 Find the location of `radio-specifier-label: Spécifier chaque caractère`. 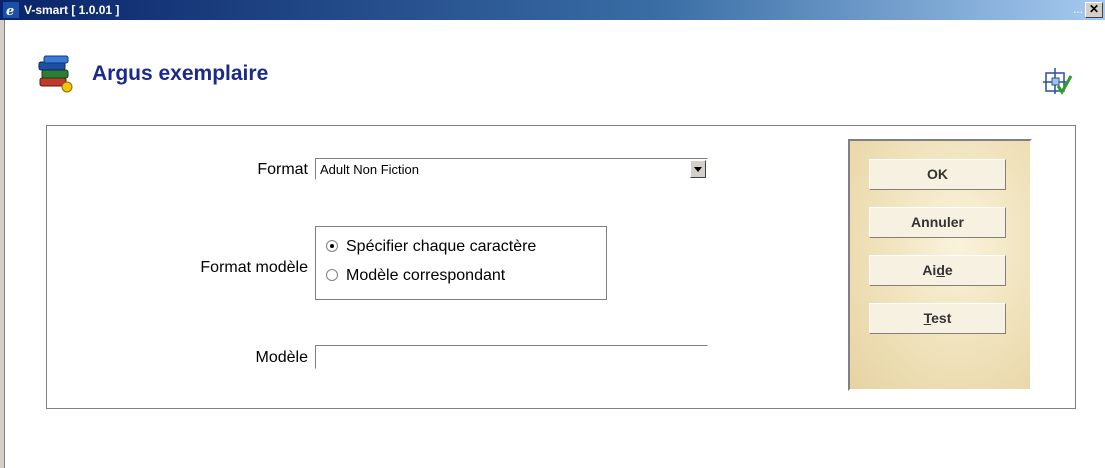

radio-specifier-label: Spécifier chaque caractère is located at coordinates (441, 246).